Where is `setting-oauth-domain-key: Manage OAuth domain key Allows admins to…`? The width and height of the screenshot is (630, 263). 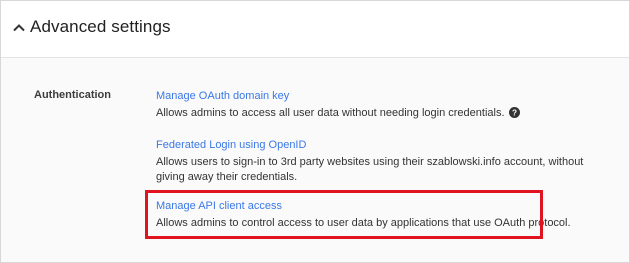
setting-oauth-domain-key: Manage OAuth domain key Allows admins to… is located at coordinates (376, 105).